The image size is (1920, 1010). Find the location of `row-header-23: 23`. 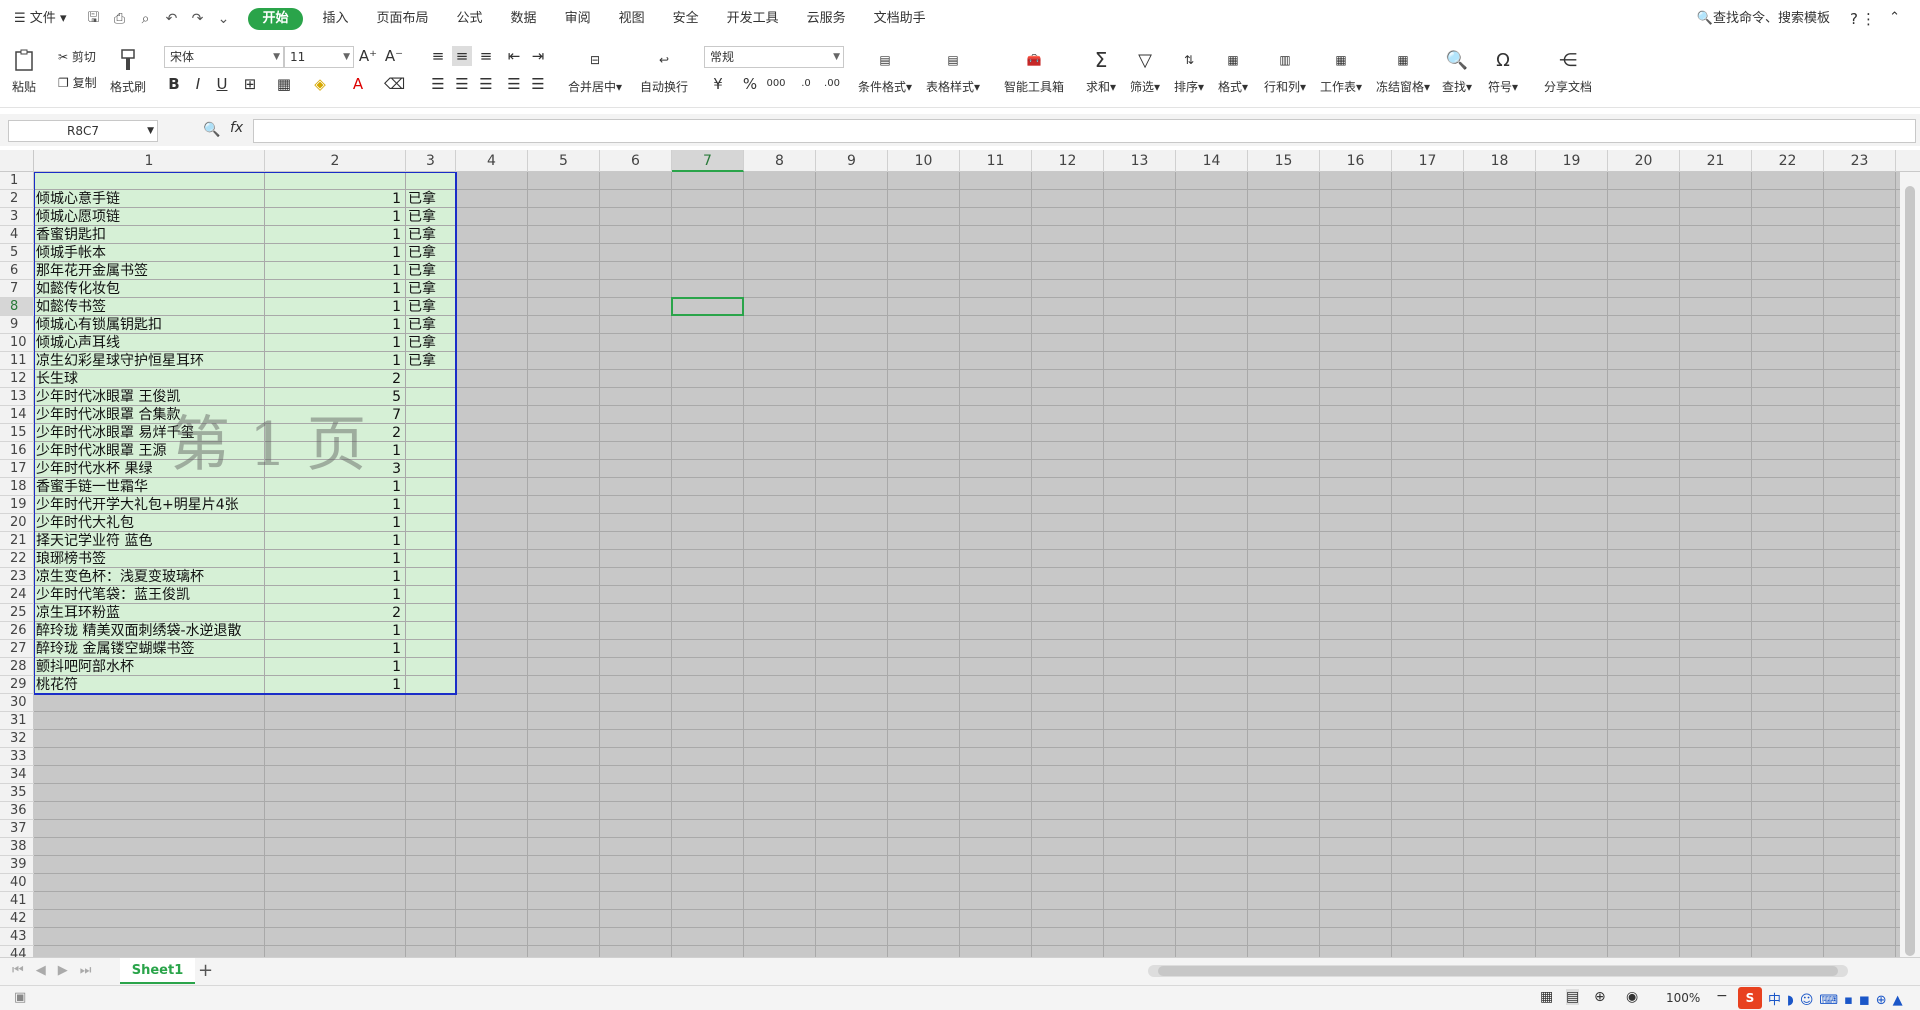

row-header-23: 23 is located at coordinates (17, 577).